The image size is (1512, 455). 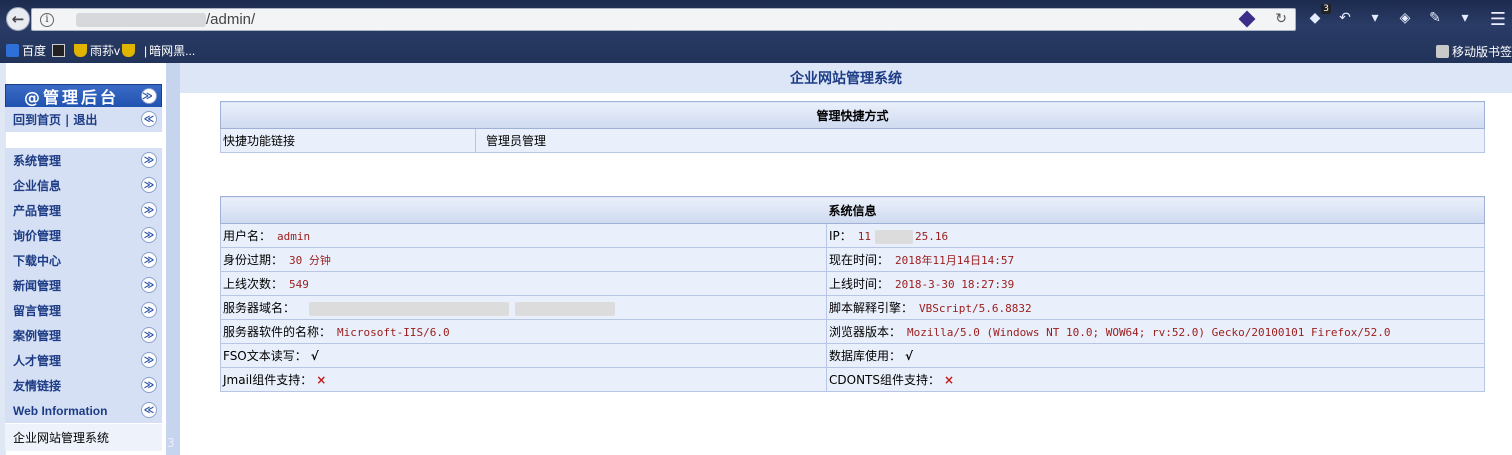 I want to click on table-row: 上线次数： 549 上线时间： 2018-3-30 18:27:39, so click(x=852, y=283).